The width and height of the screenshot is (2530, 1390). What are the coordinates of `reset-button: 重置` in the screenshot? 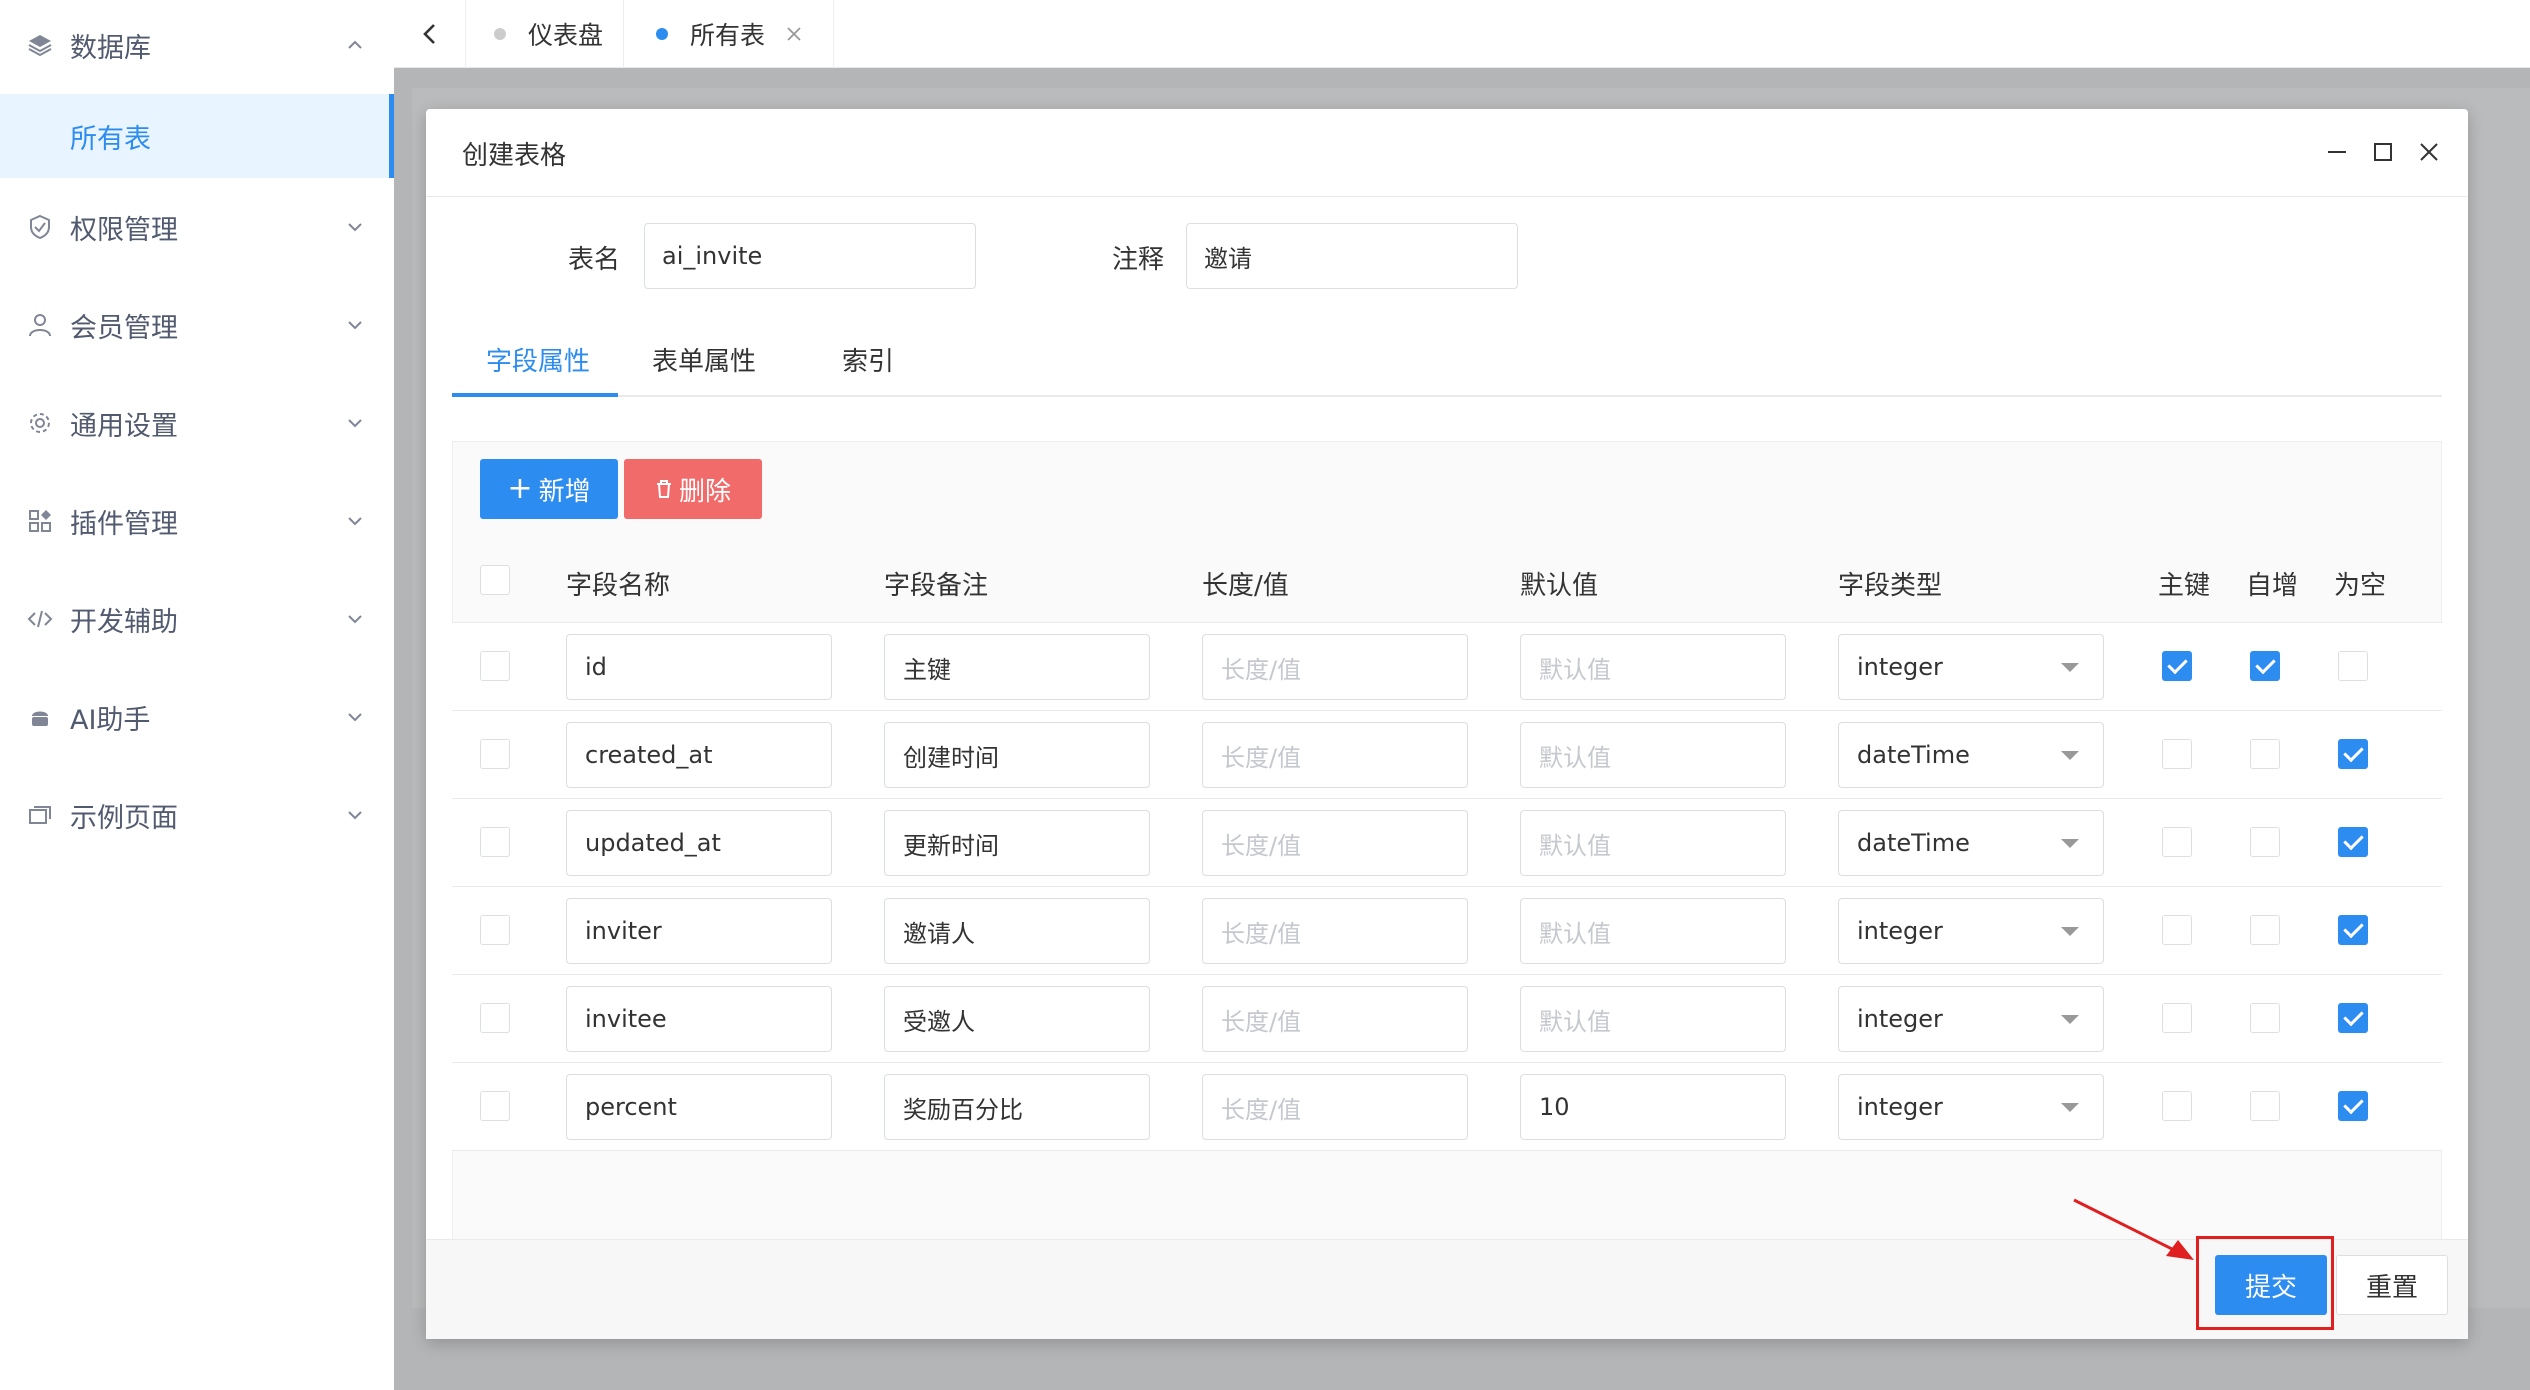 It's located at (2392, 1285).